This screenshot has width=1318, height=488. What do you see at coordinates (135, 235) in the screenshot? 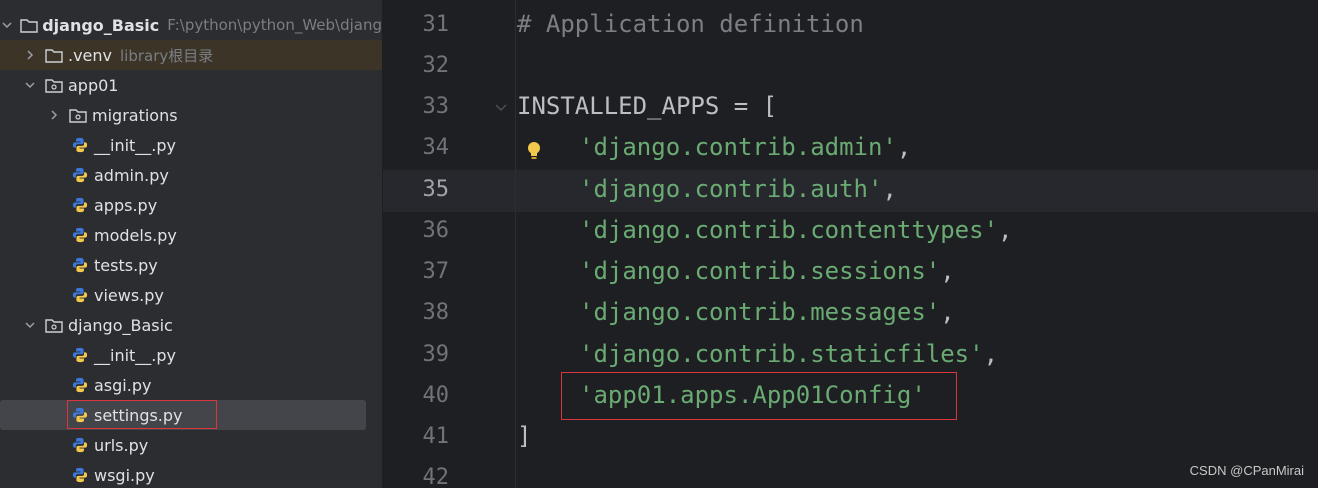
I see `tree-item-label: models.py` at bounding box center [135, 235].